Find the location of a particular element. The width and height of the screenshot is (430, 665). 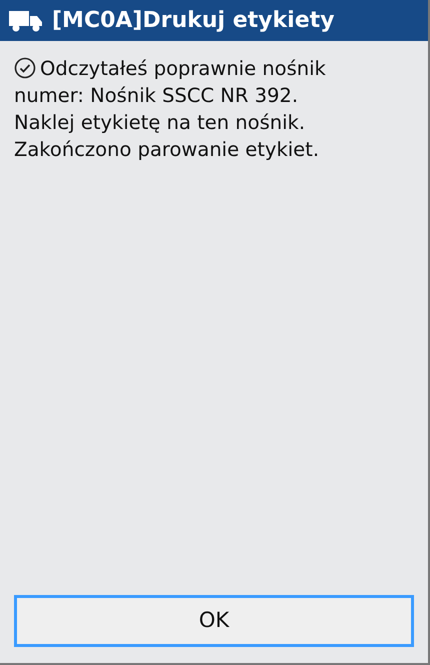

check-circle-icon is located at coordinates (25, 68).